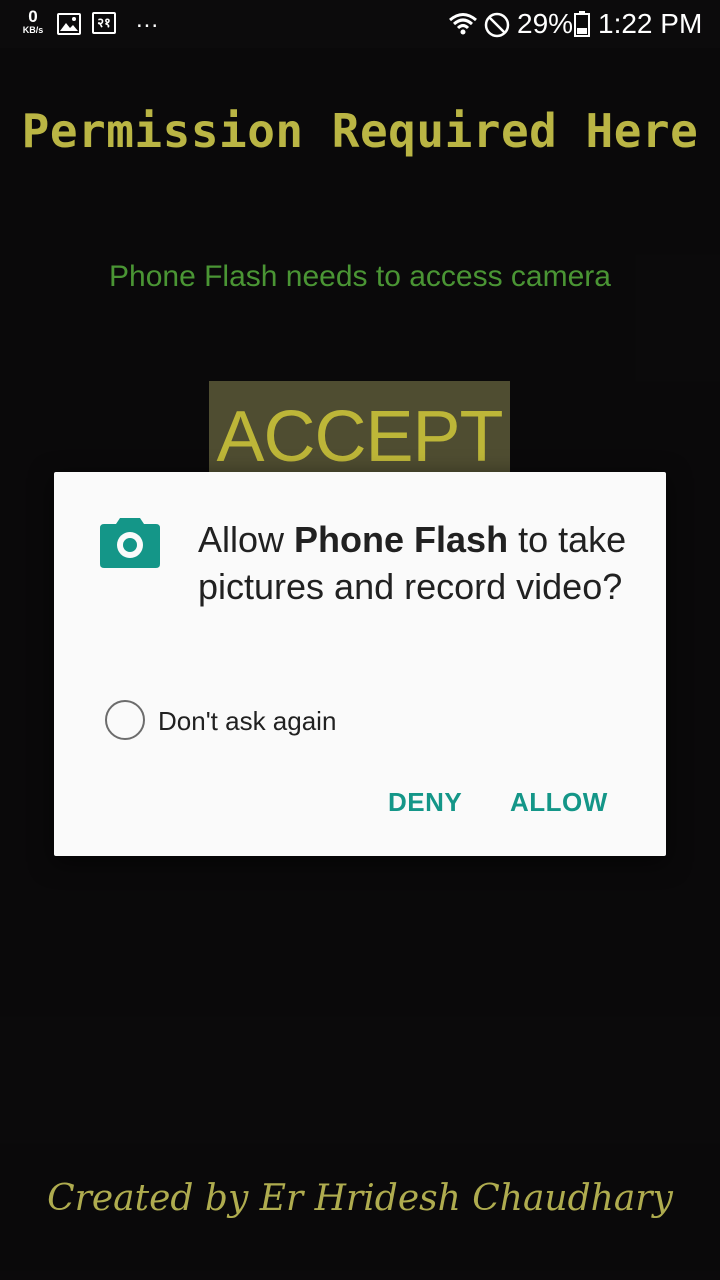  I want to click on dont-ask-again-checkbox, so click(125, 720).